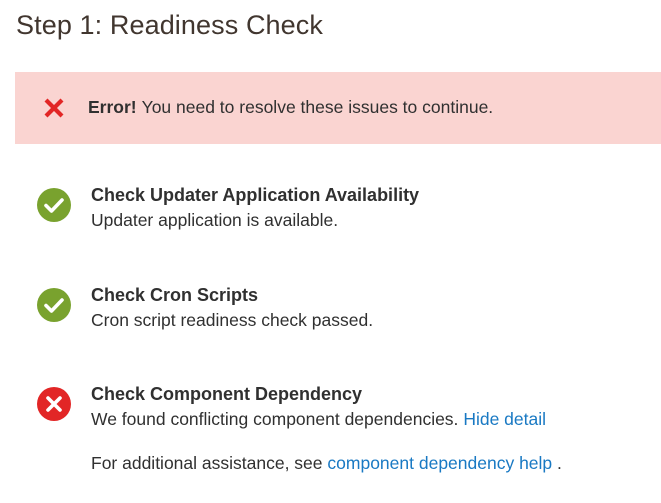  Describe the element at coordinates (232, 320) in the screenshot. I see `check-description: Cron script readiness check passed.` at that location.